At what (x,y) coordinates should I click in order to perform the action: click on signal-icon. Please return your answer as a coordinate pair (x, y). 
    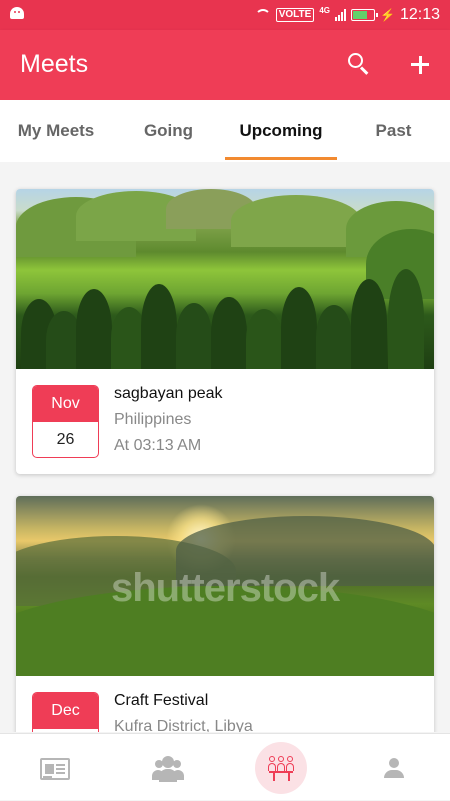
    Looking at the image, I should click on (340, 15).